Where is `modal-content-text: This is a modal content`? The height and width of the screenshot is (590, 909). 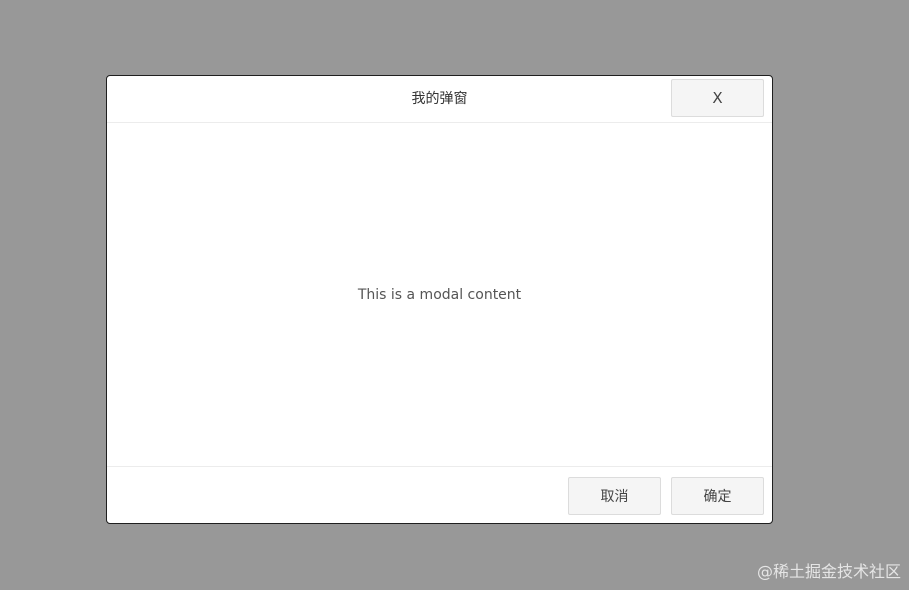 modal-content-text: This is a modal content is located at coordinates (439, 294).